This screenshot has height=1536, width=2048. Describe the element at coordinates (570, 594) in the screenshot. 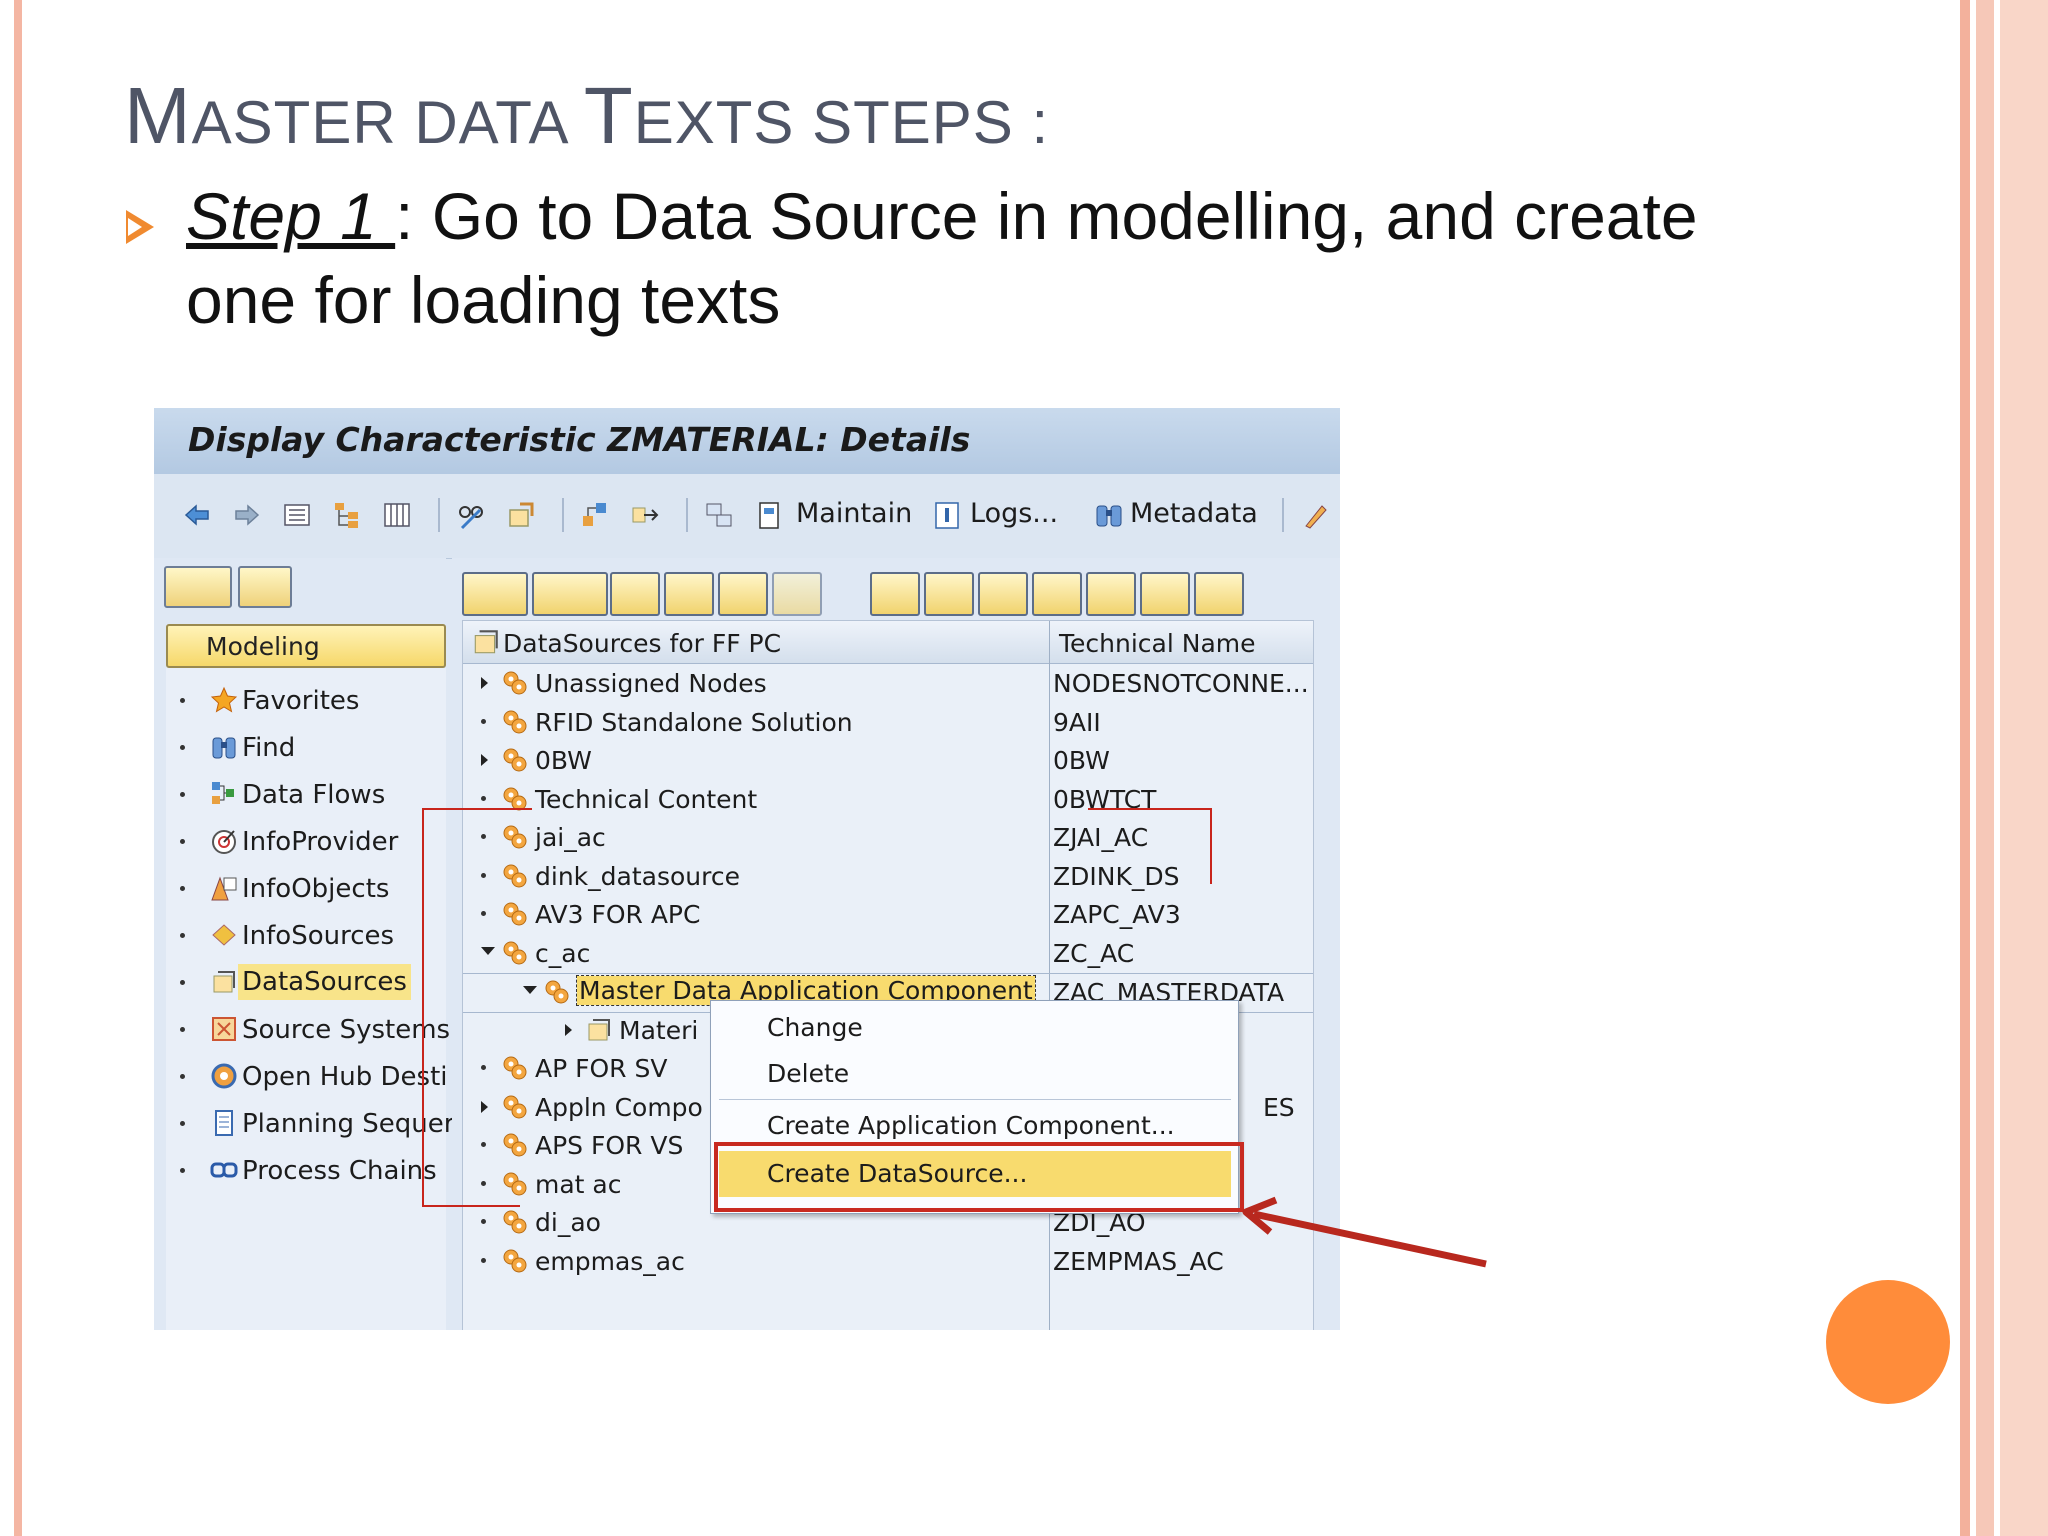

I see `tree-tool-refresh` at that location.